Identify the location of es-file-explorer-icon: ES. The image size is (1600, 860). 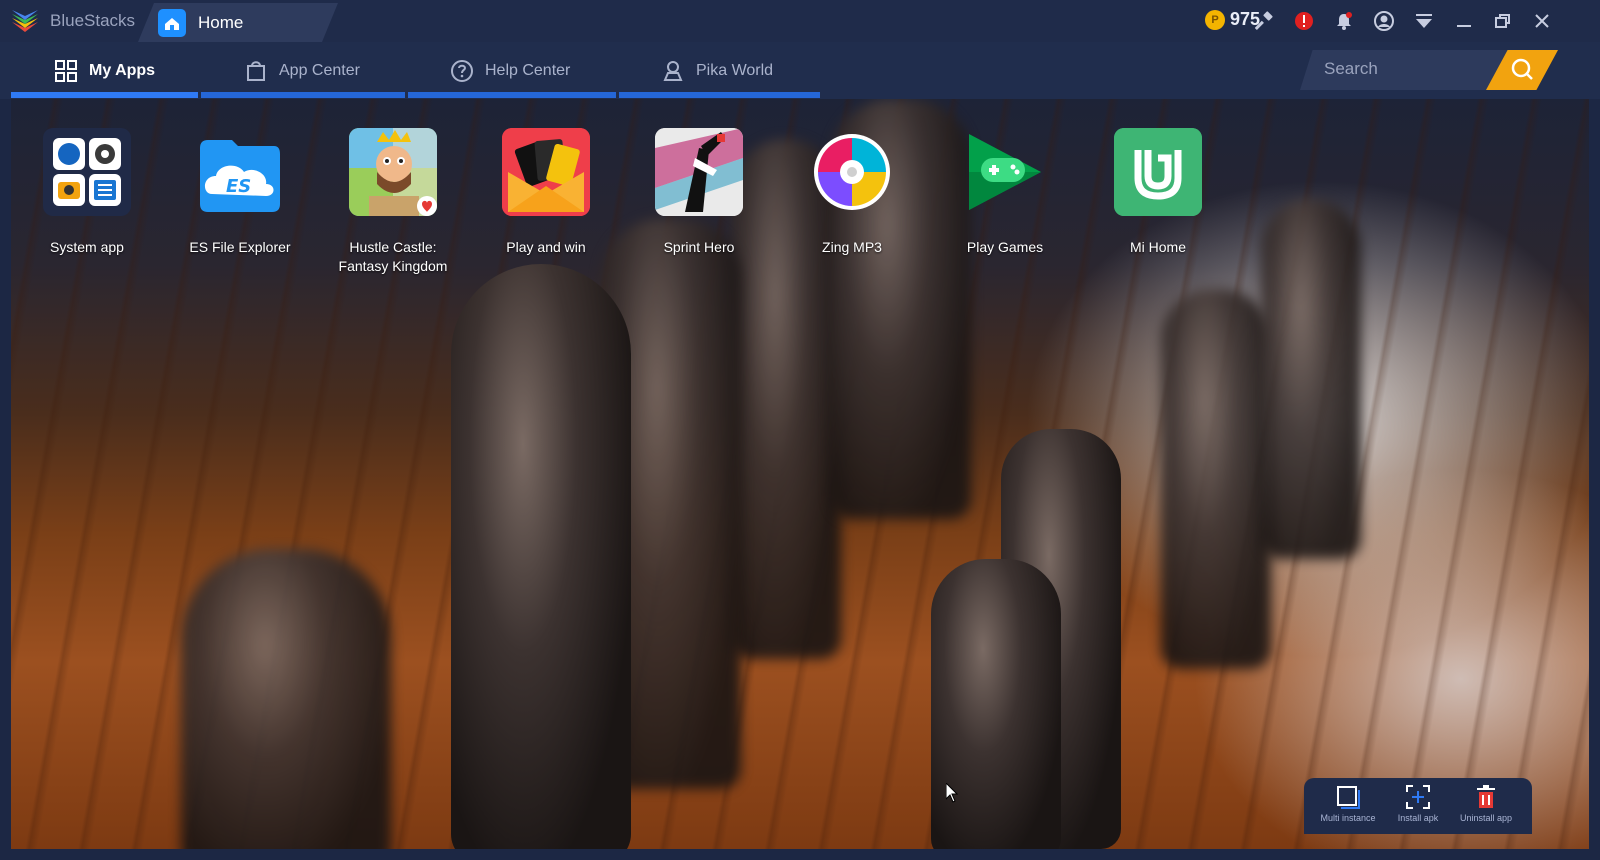
(240, 172).